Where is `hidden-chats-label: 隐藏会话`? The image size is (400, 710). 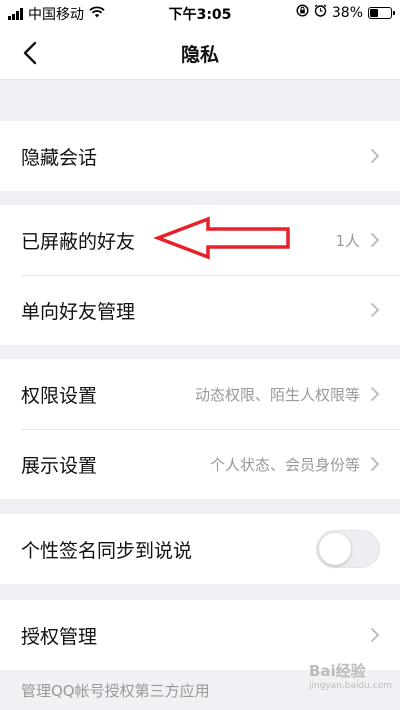
hidden-chats-label: 隐藏会话 is located at coordinates (59, 157).